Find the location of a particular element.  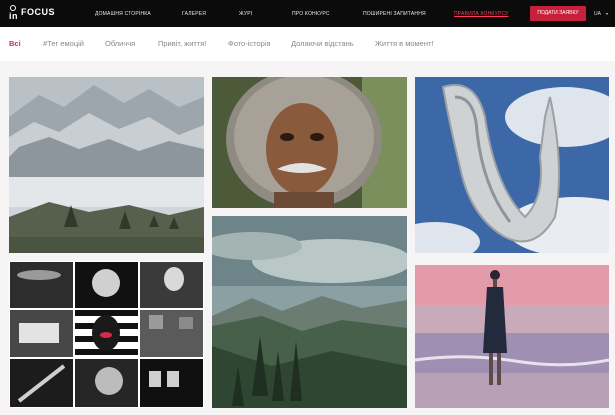

site-logo: in FOCUS is located at coordinates (34, 14).